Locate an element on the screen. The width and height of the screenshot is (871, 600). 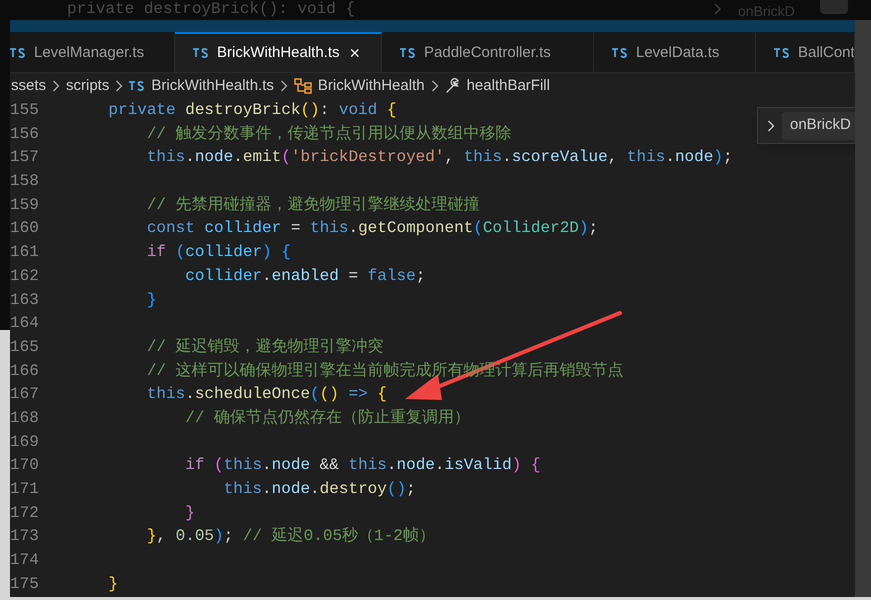
code-line: this.scheduleOnce(() => { is located at coordinates (266, 395).